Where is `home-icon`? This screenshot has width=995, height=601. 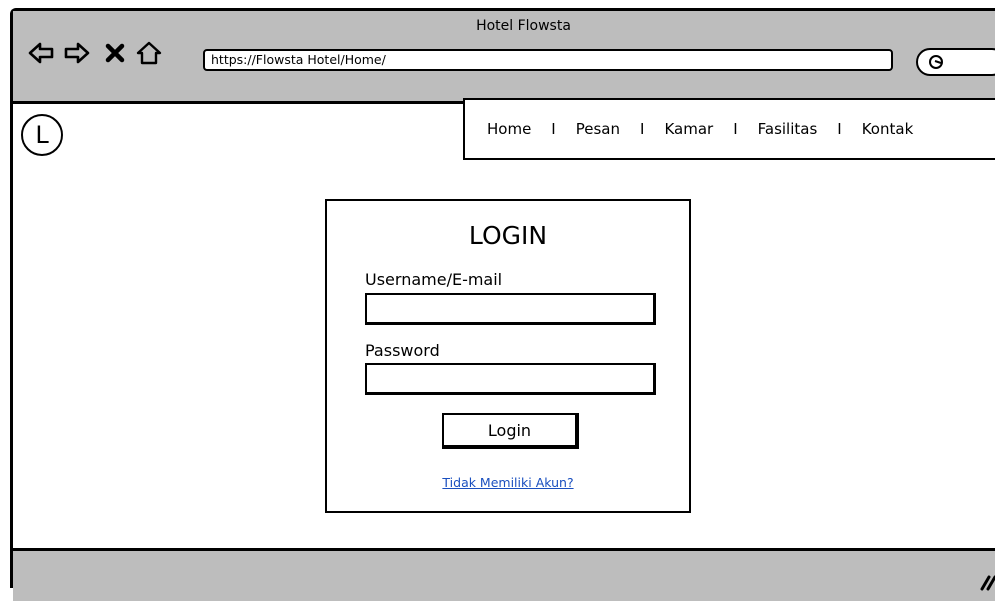 home-icon is located at coordinates (149, 53).